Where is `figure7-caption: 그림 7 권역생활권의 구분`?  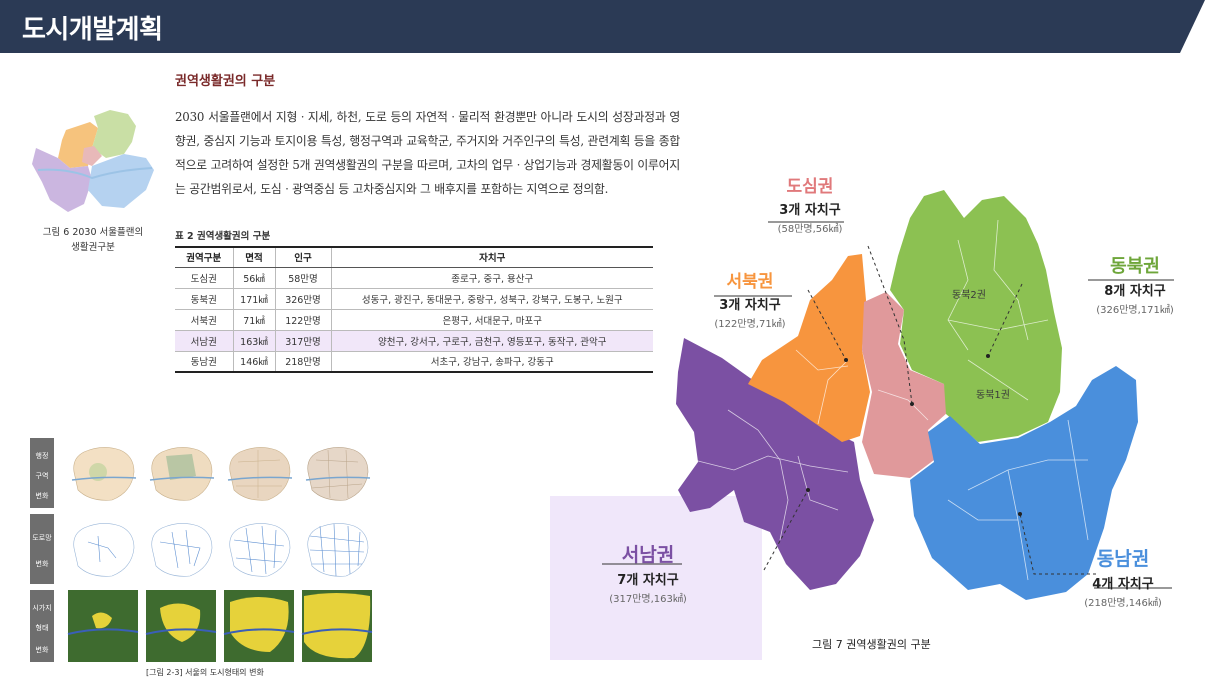 figure7-caption: 그림 7 권역생활권의 구분 is located at coordinates (871, 644).